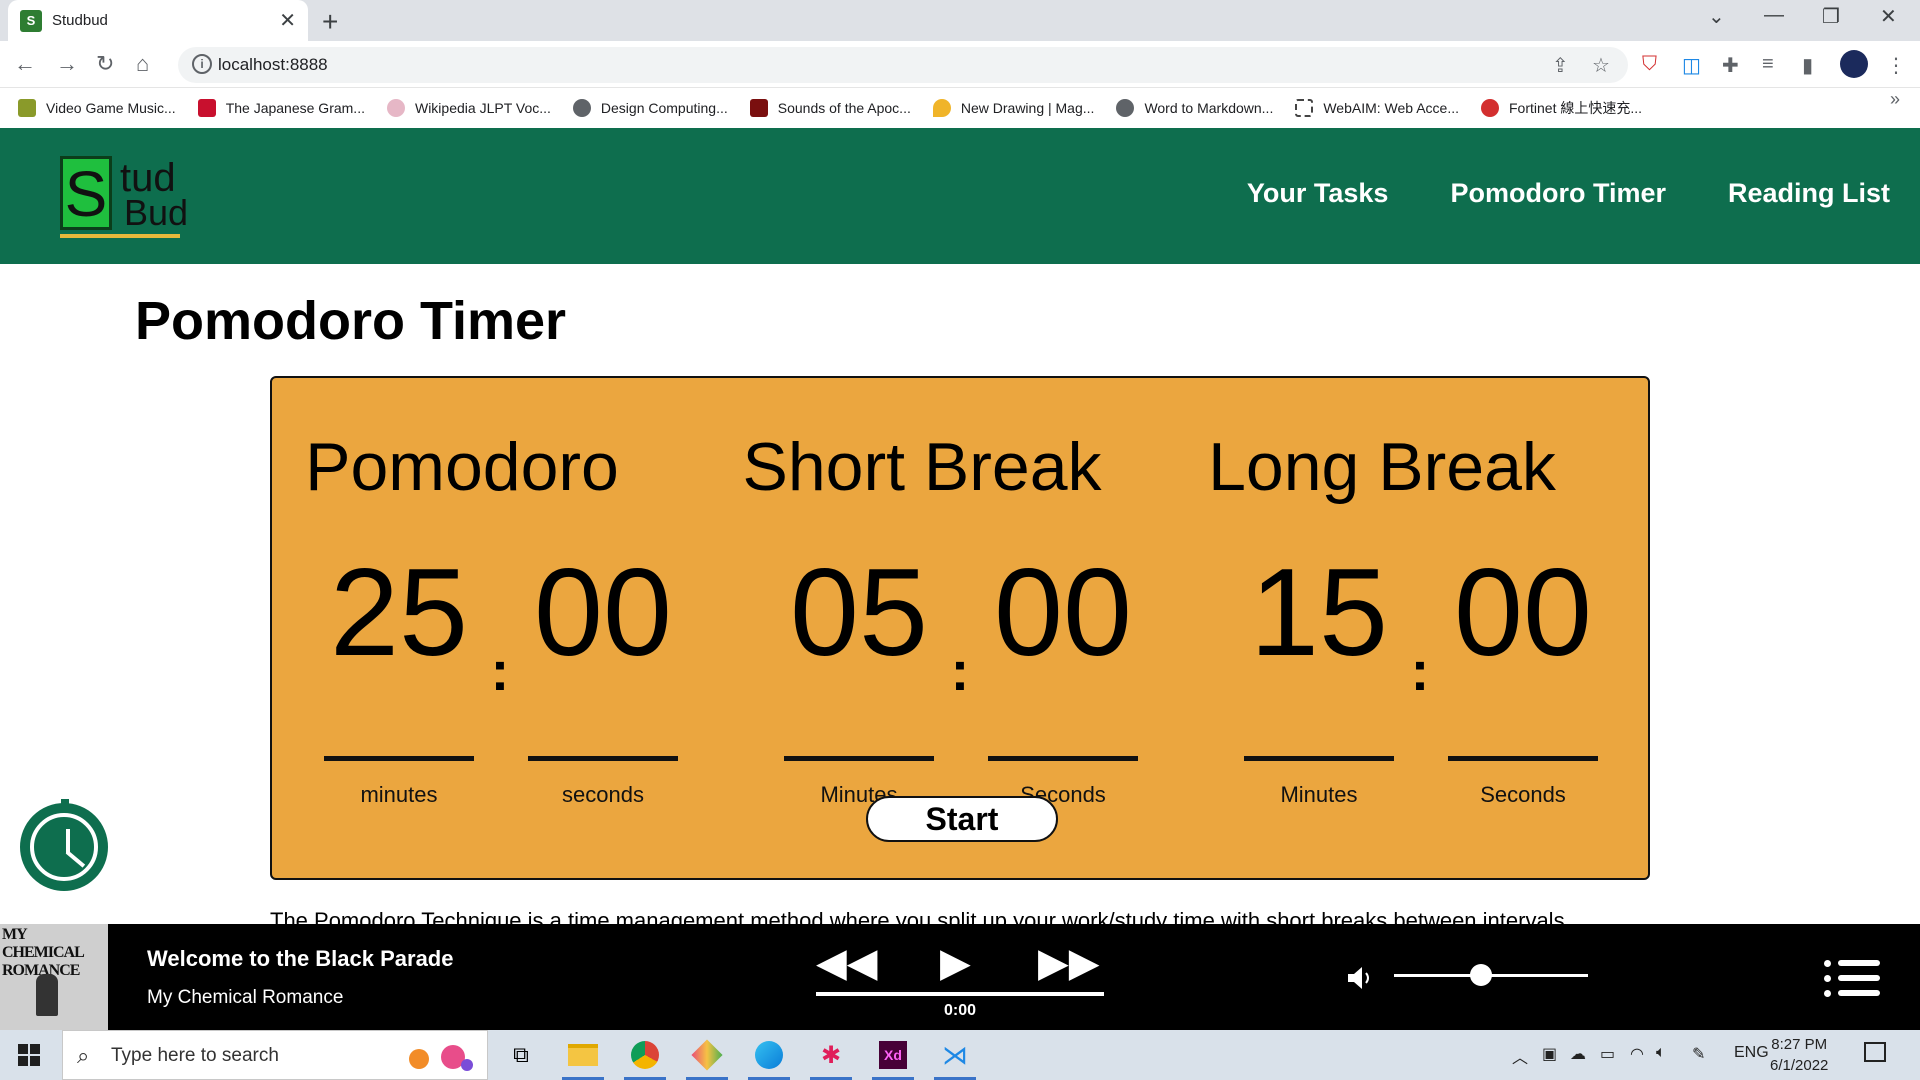 The image size is (1920, 1080). Describe the element at coordinates (960, 20) in the screenshot. I see `browser-tab-bar: S Studbud ✕ + ⌄ — ❐ ✕` at that location.